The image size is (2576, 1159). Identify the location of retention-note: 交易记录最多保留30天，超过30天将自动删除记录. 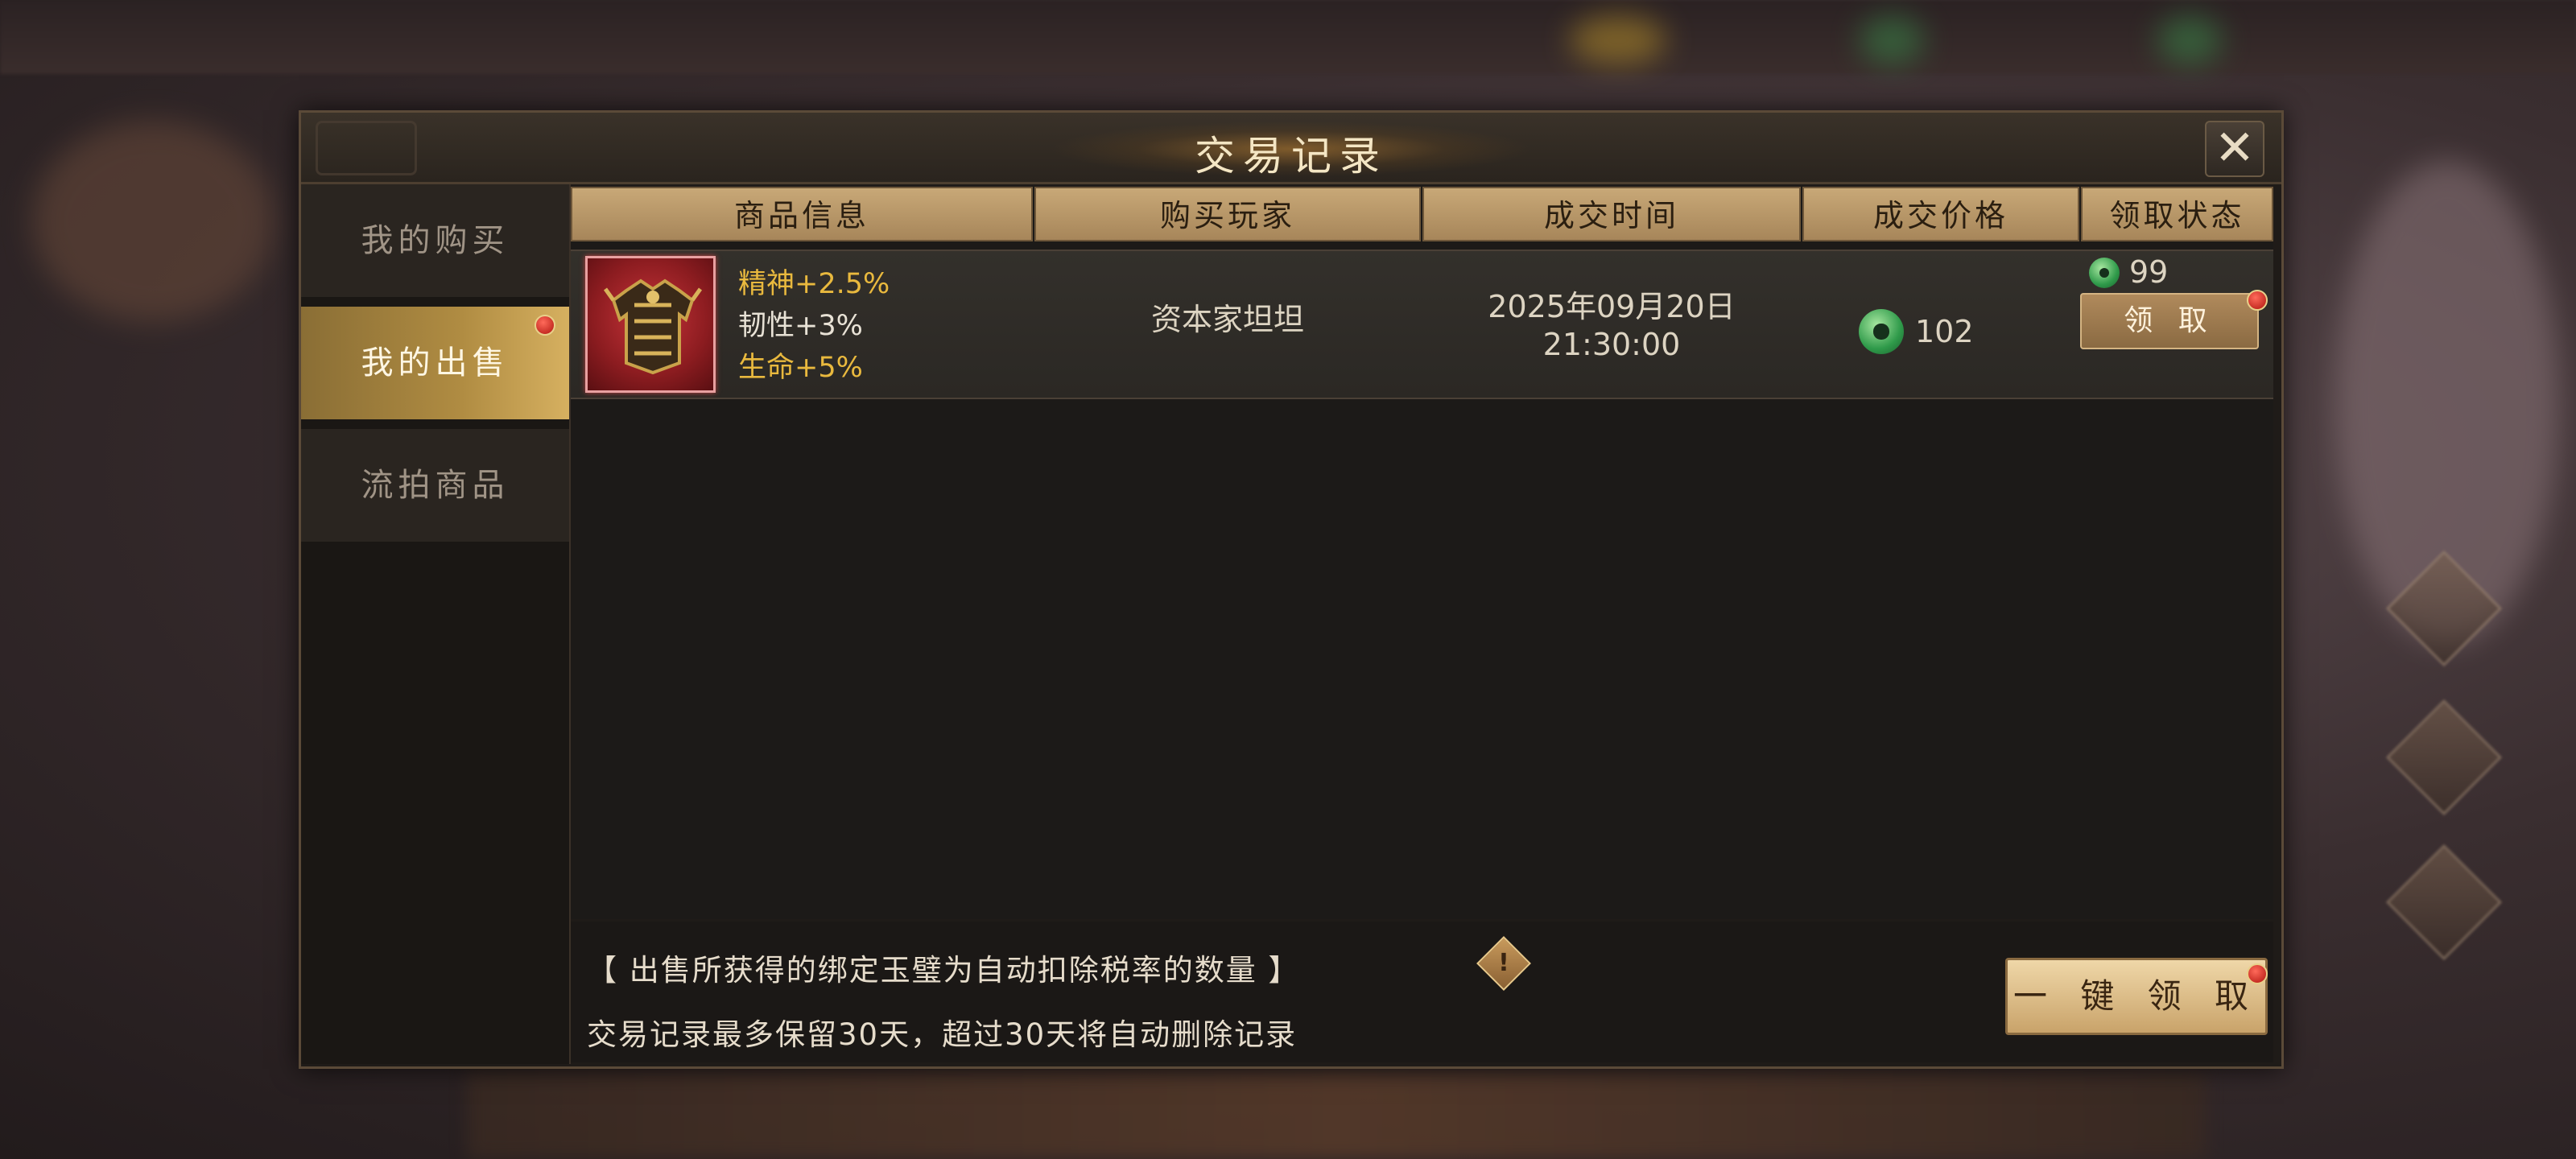
(942, 1034).